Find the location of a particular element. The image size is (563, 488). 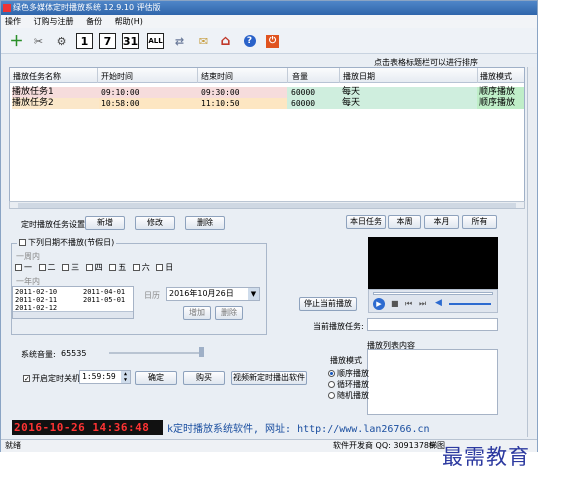

cell-start: 09:10:00 is located at coordinates (148, 92).